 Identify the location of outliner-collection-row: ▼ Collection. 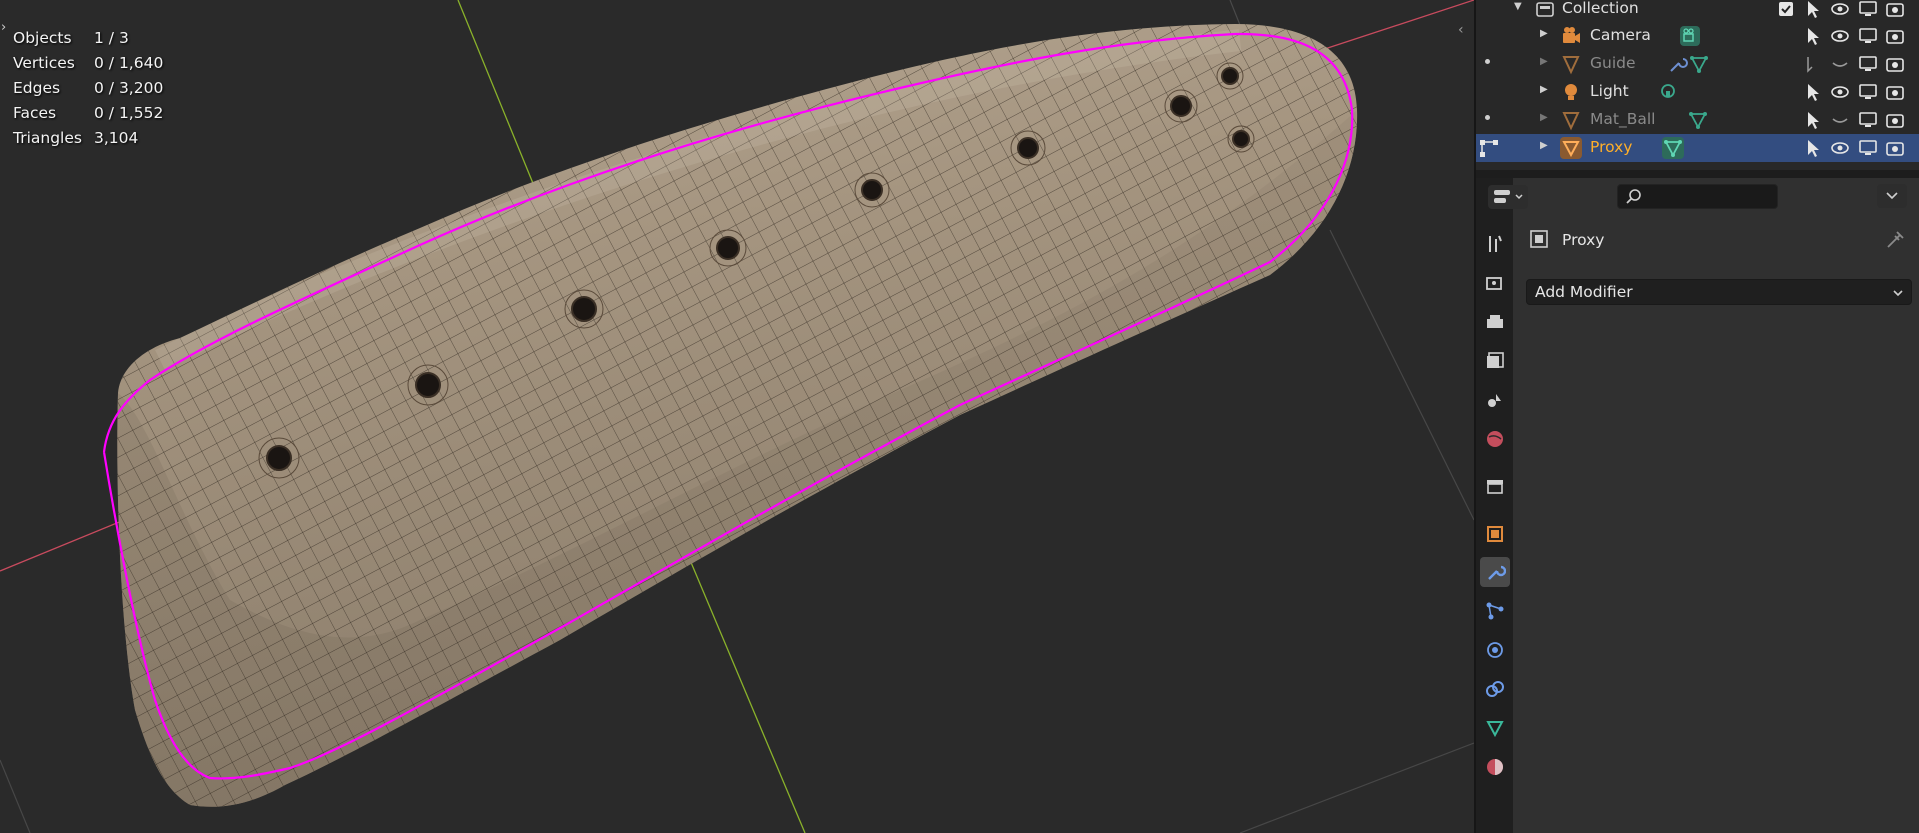
(1697, 11).